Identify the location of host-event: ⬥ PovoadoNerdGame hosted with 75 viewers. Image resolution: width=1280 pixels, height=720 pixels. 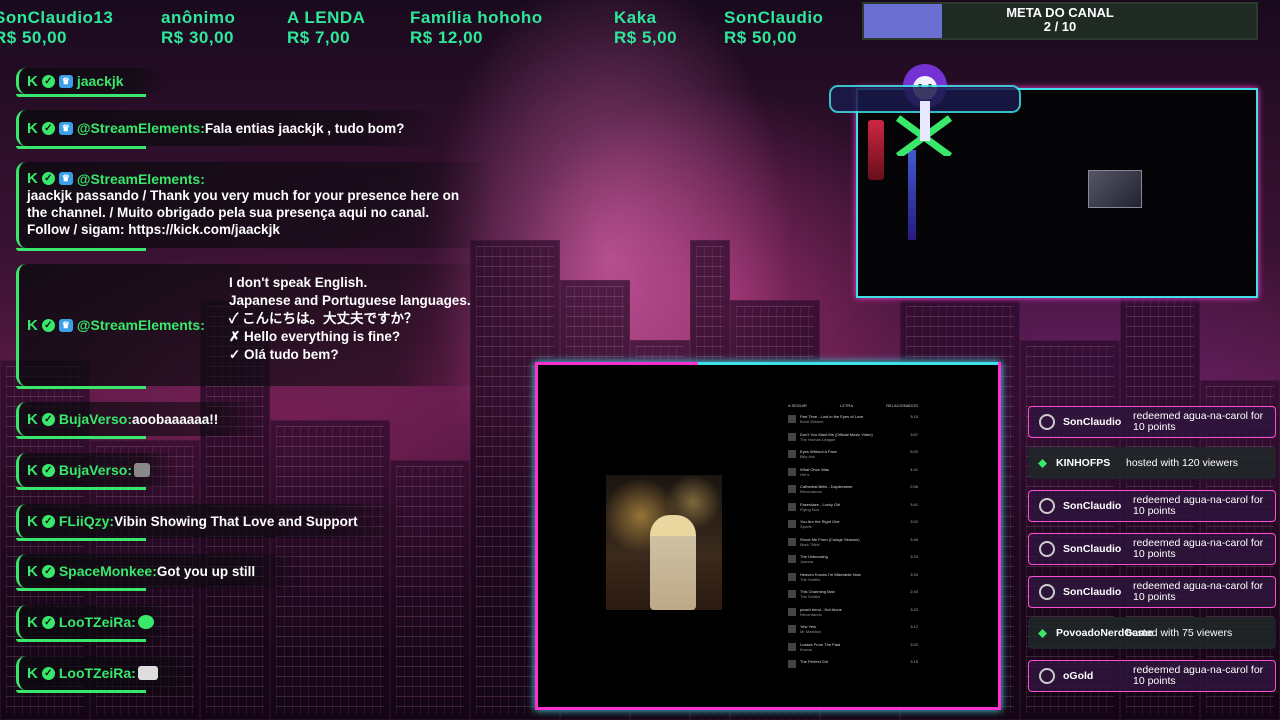
(1152, 633).